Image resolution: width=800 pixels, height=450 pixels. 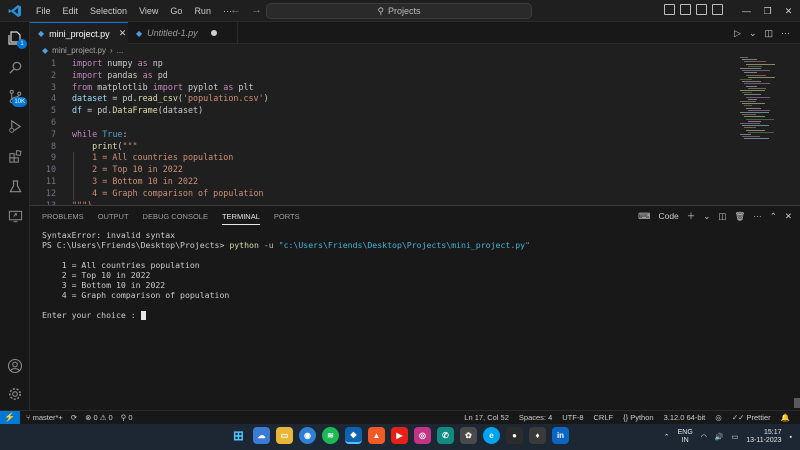 What do you see at coordinates (44, 417) in the screenshot?
I see `git-branch-status: ⑂ master*+` at bounding box center [44, 417].